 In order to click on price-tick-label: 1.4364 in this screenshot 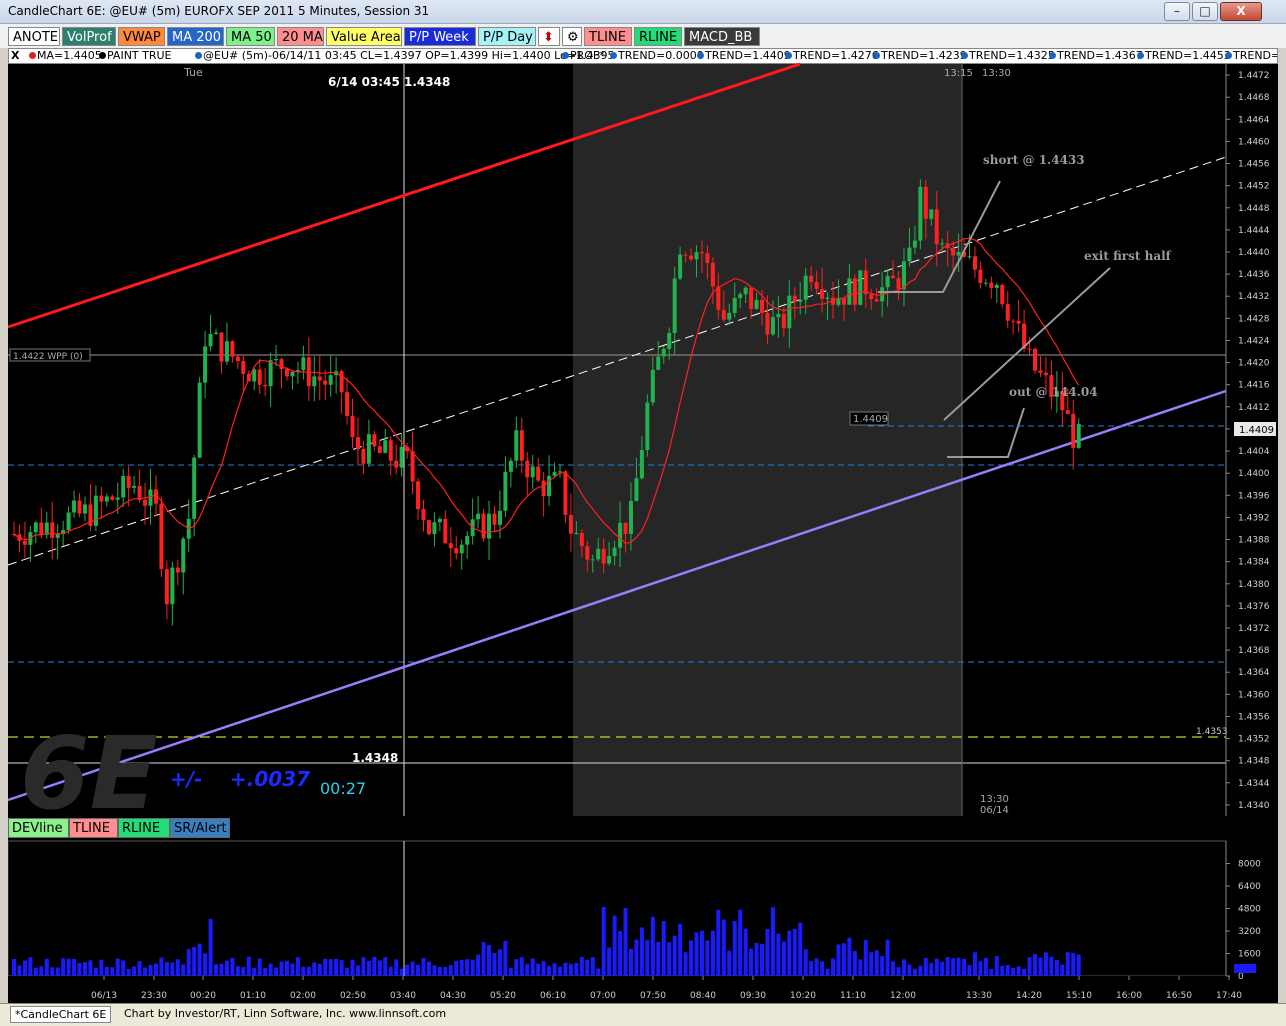, I will do `click(1254, 673)`.